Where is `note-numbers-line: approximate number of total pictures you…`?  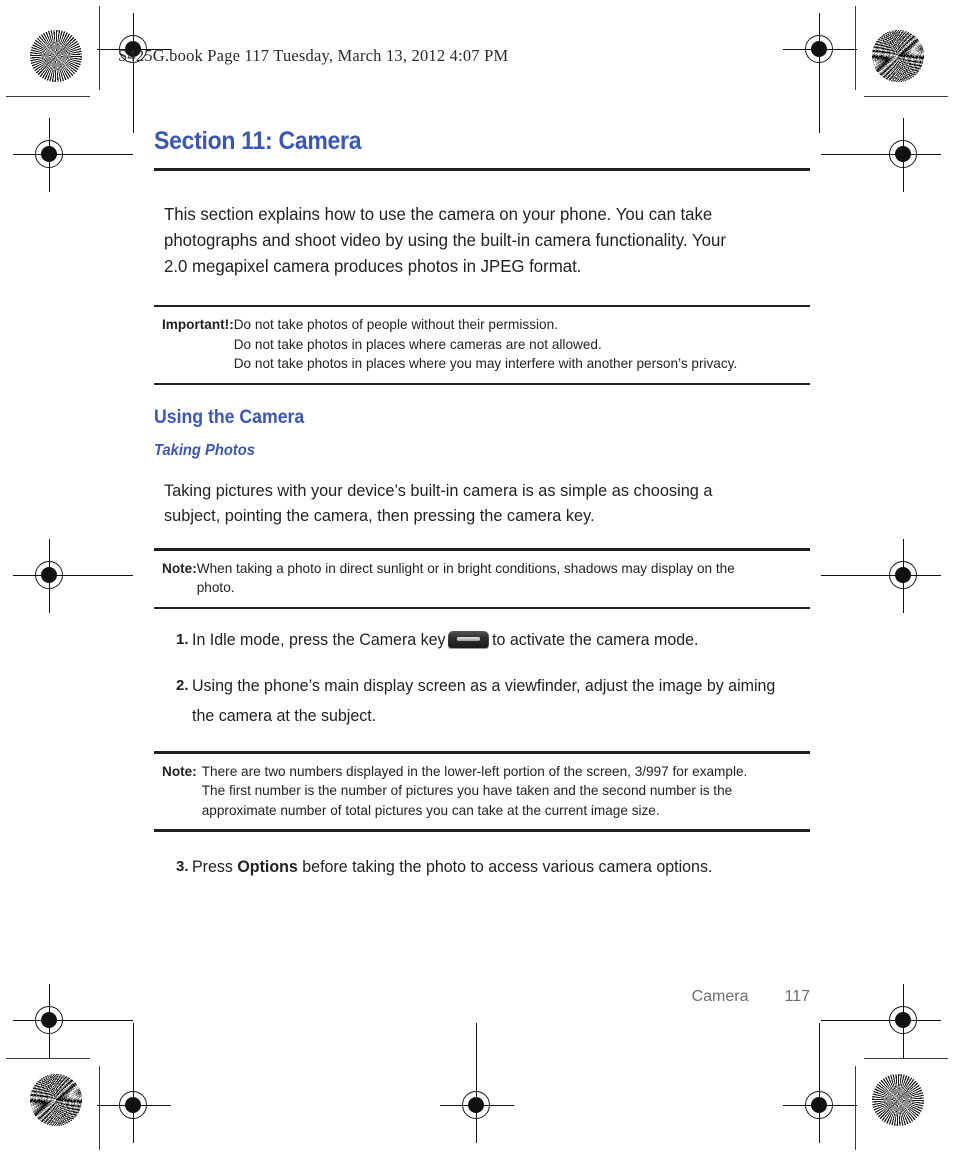 note-numbers-line: approximate number of total pictures you… is located at coordinates (430, 810).